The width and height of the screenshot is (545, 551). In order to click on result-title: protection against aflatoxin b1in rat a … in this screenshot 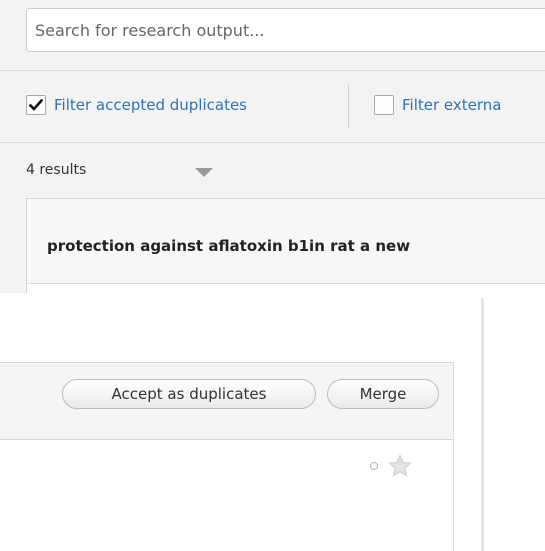, I will do `click(228, 246)`.